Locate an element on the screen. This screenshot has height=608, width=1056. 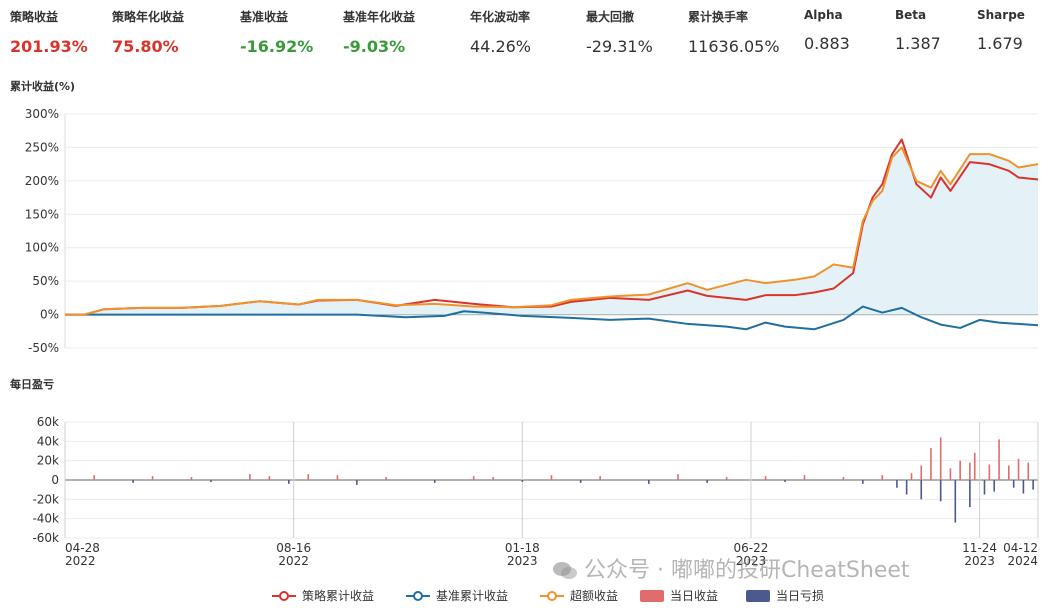
metric-benchmark-return: 基准收益 -16.92% is located at coordinates (276, 32).